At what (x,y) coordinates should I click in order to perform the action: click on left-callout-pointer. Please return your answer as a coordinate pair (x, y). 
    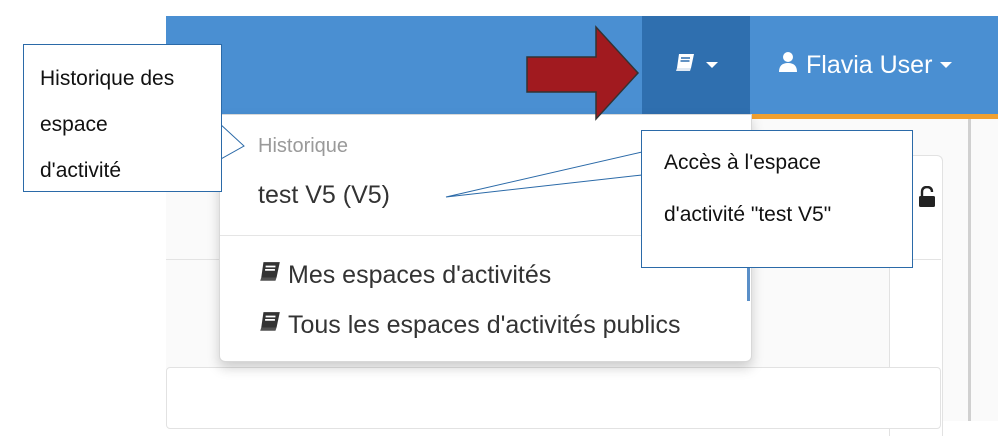
    Looking at the image, I should click on (231, 141).